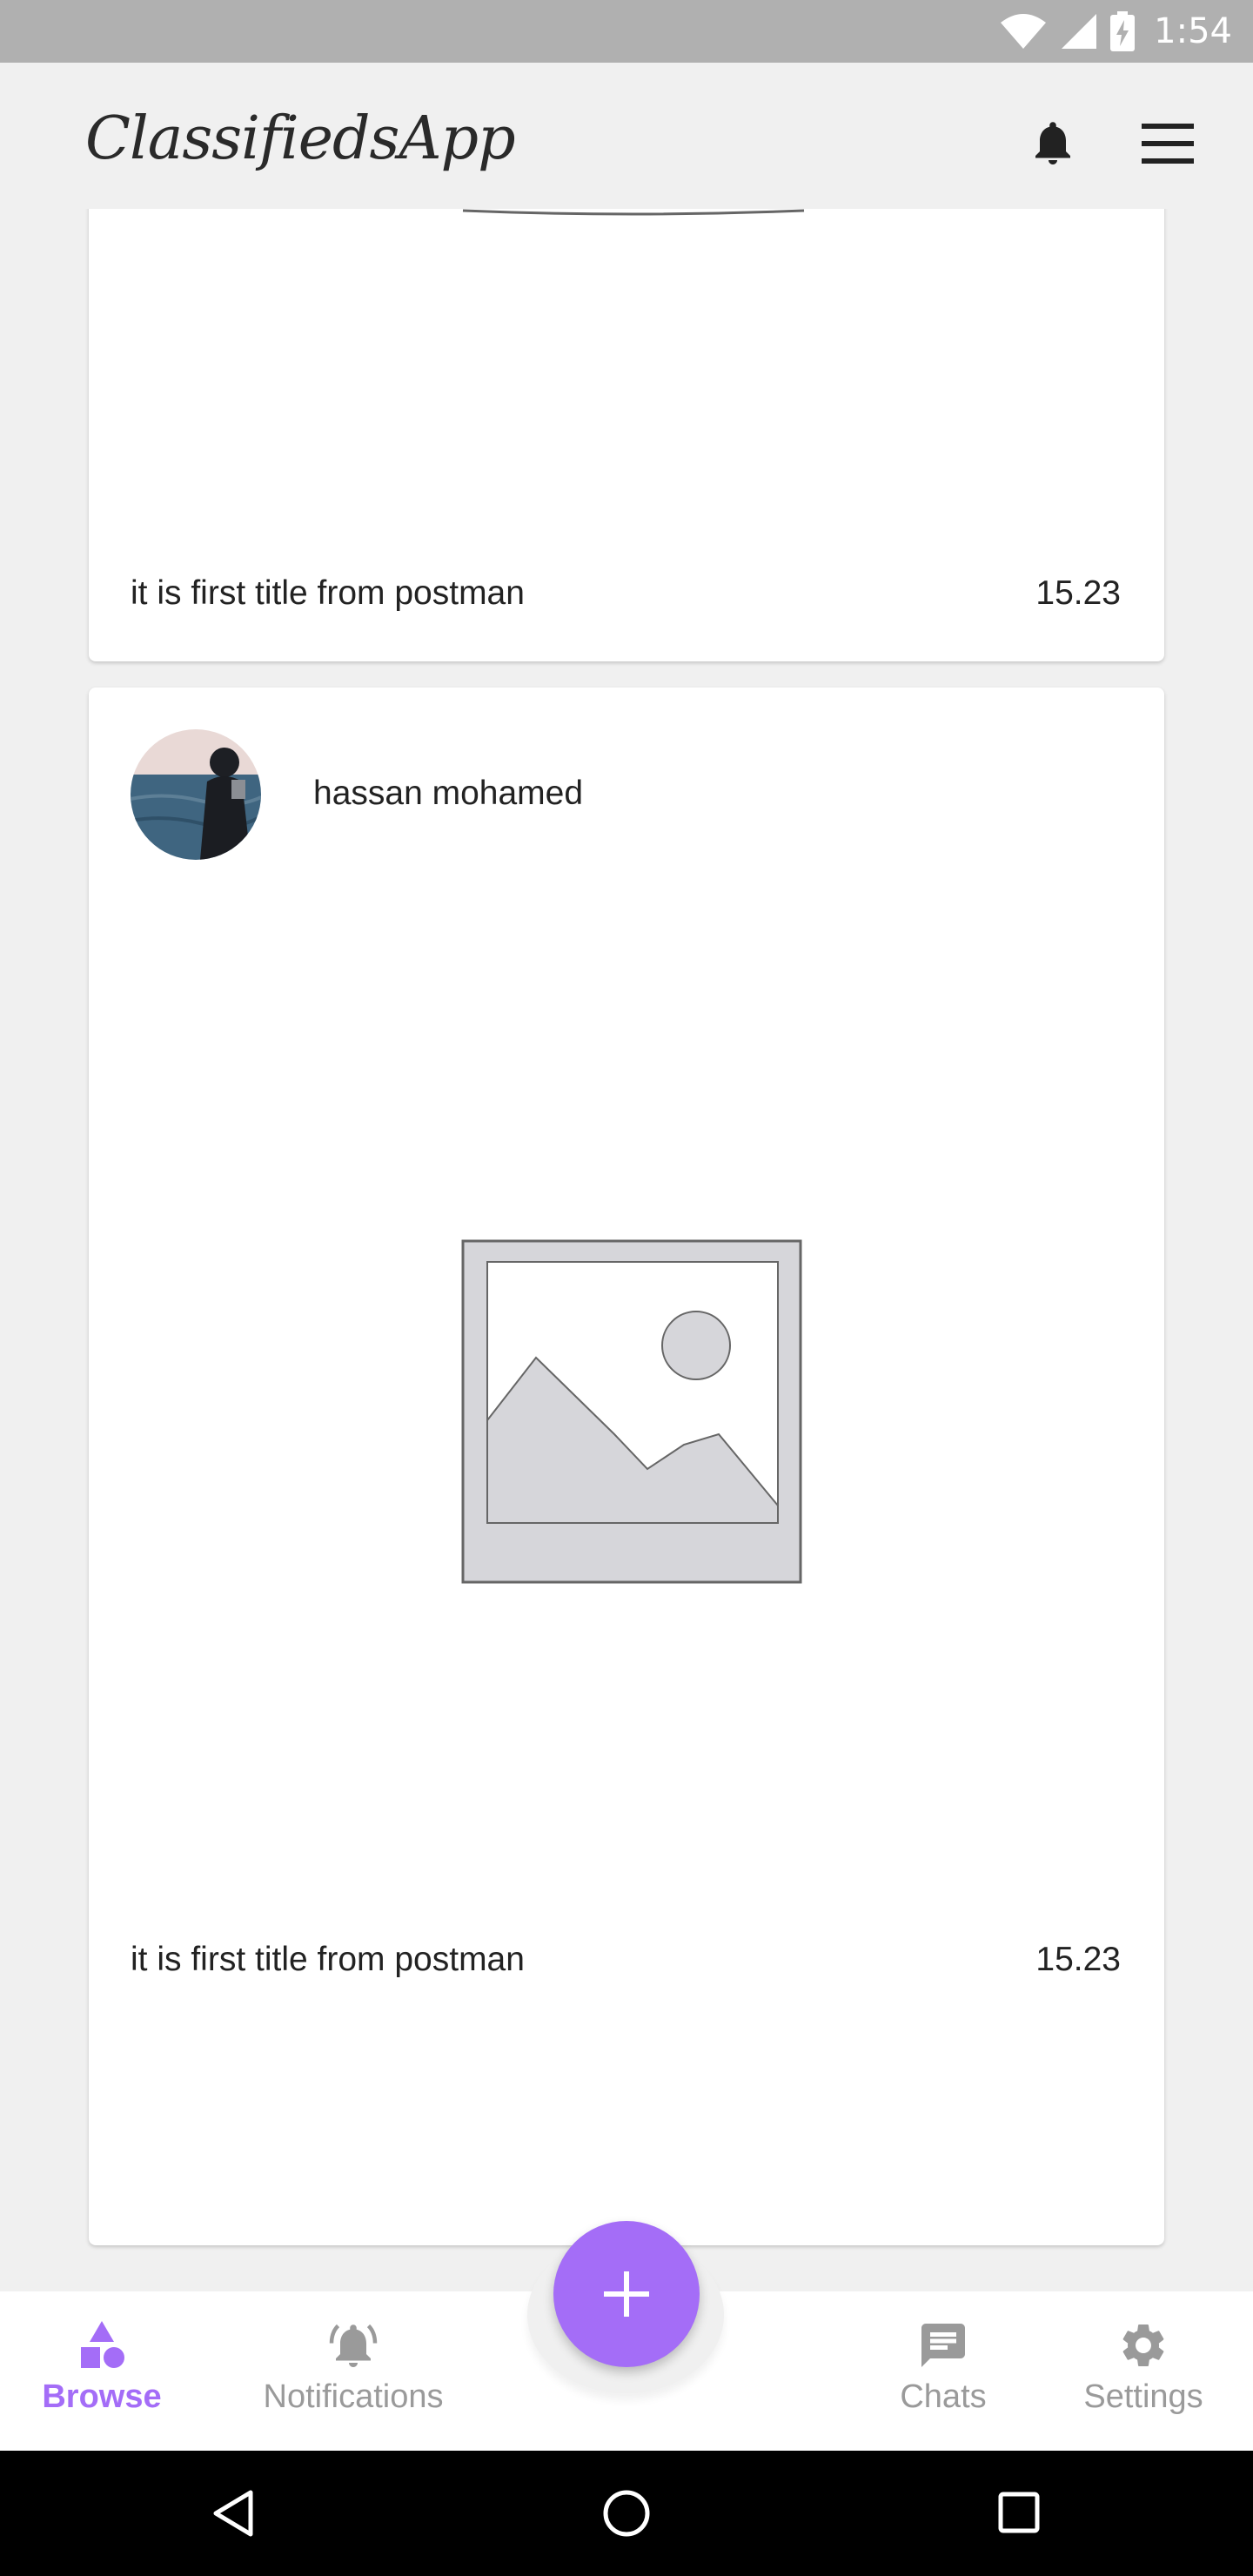 This screenshot has width=1253, height=2576. I want to click on back-icon, so click(234, 2513).